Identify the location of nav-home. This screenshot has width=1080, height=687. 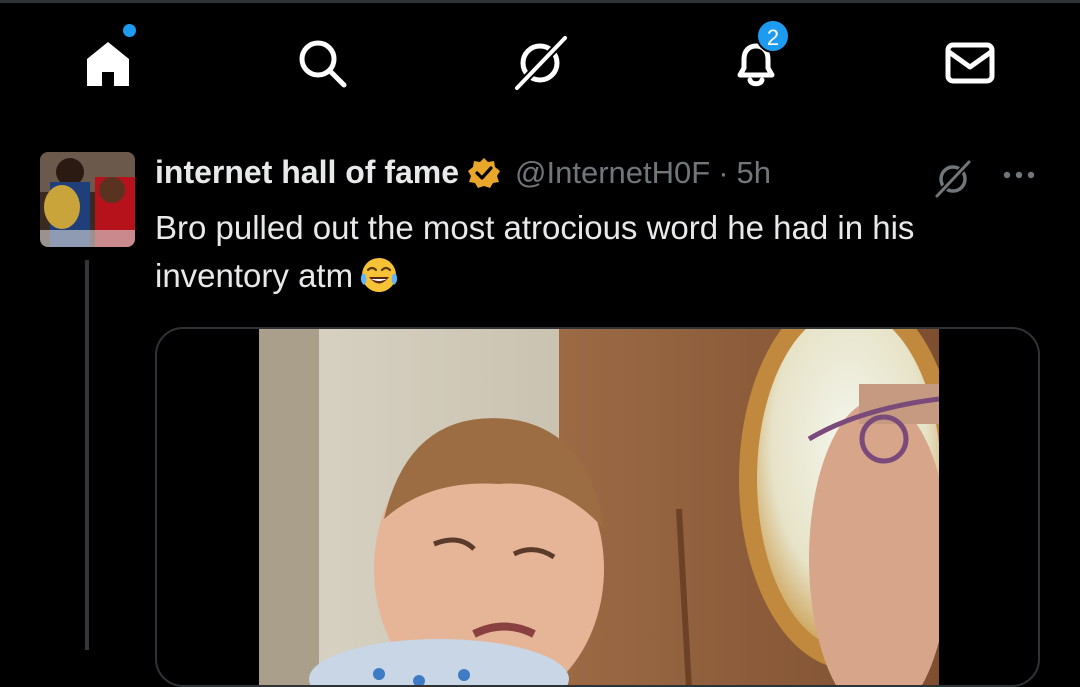
(108, 59).